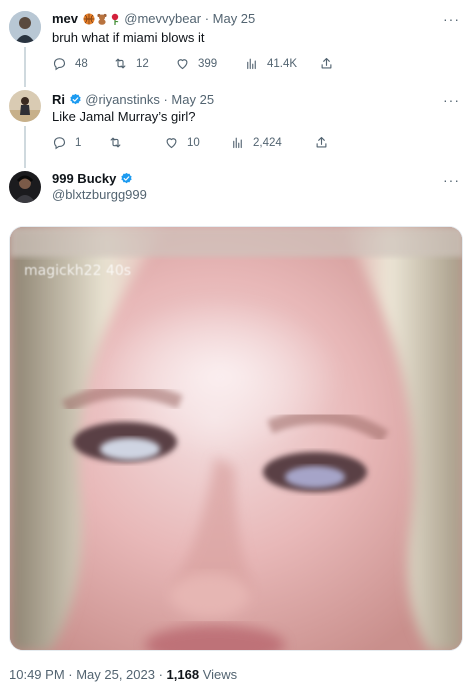 This screenshot has width=474, height=695. I want to click on tweet-header: mev @mevvybear · May 25, so click(153, 19).